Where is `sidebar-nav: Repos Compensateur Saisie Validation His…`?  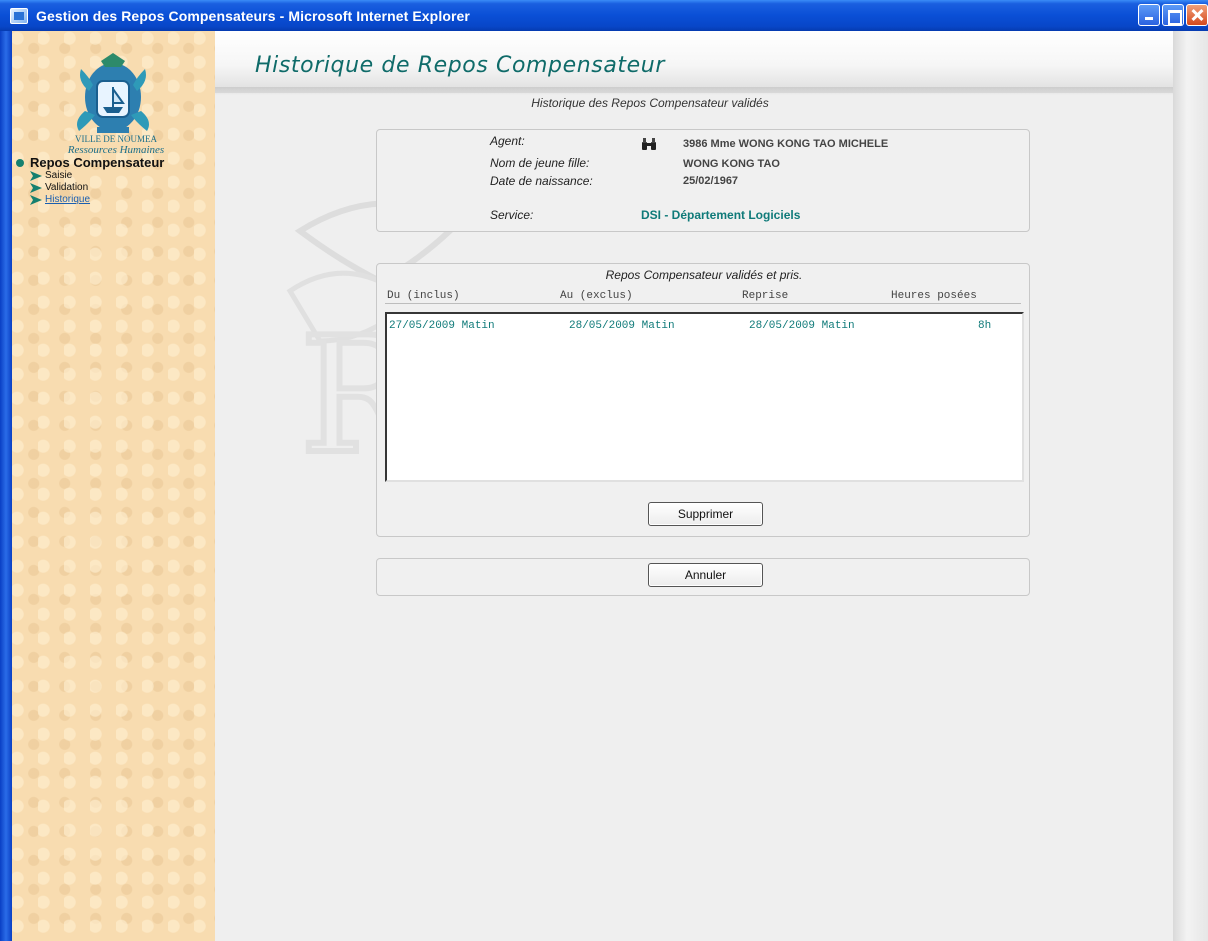 sidebar-nav: Repos Compensateur Saisie Validation His… is located at coordinates (90, 180).